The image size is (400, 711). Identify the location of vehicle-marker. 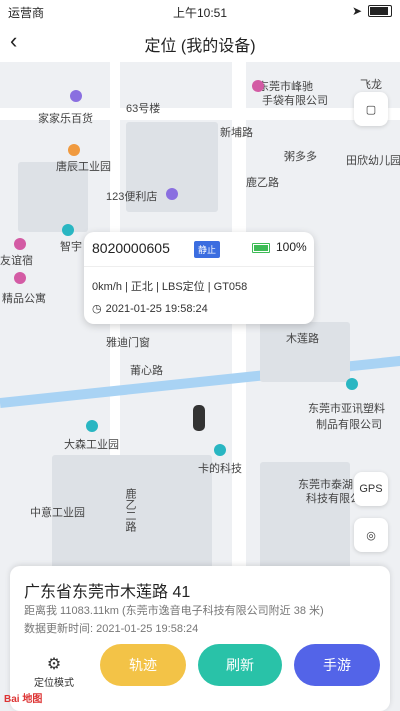
(199, 418).